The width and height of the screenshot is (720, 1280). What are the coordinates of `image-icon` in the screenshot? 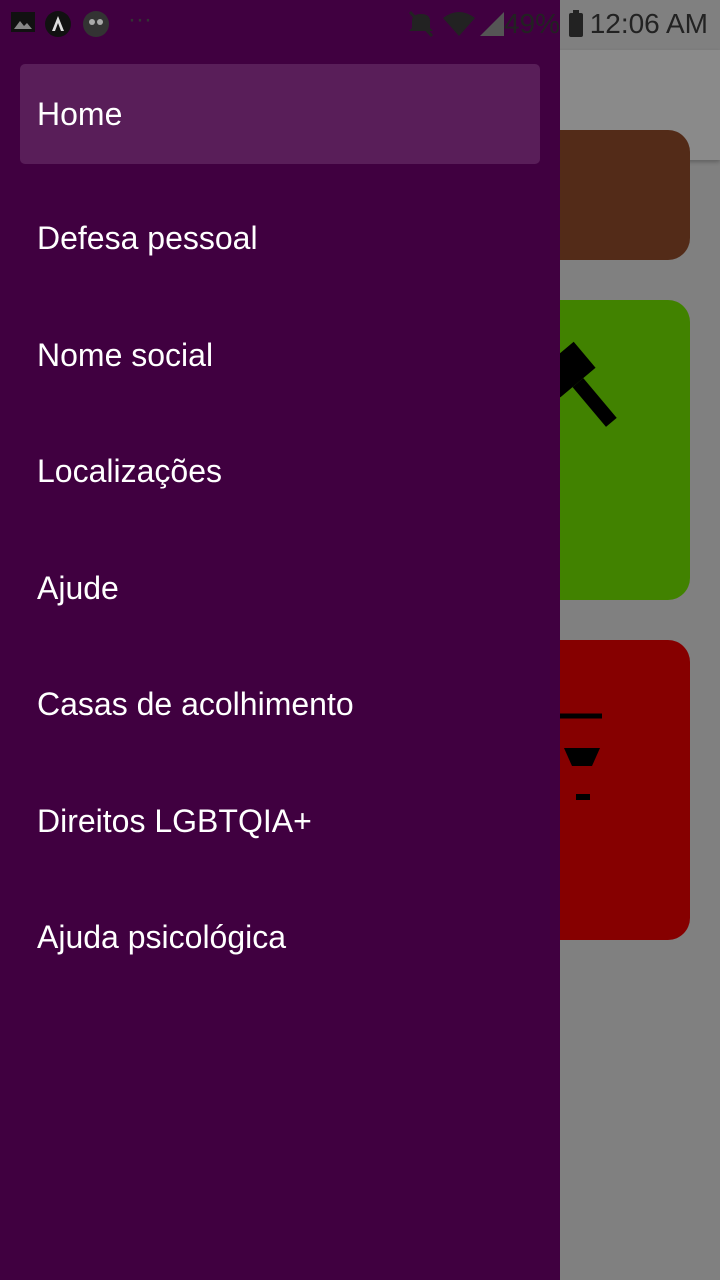 It's located at (23, 24).